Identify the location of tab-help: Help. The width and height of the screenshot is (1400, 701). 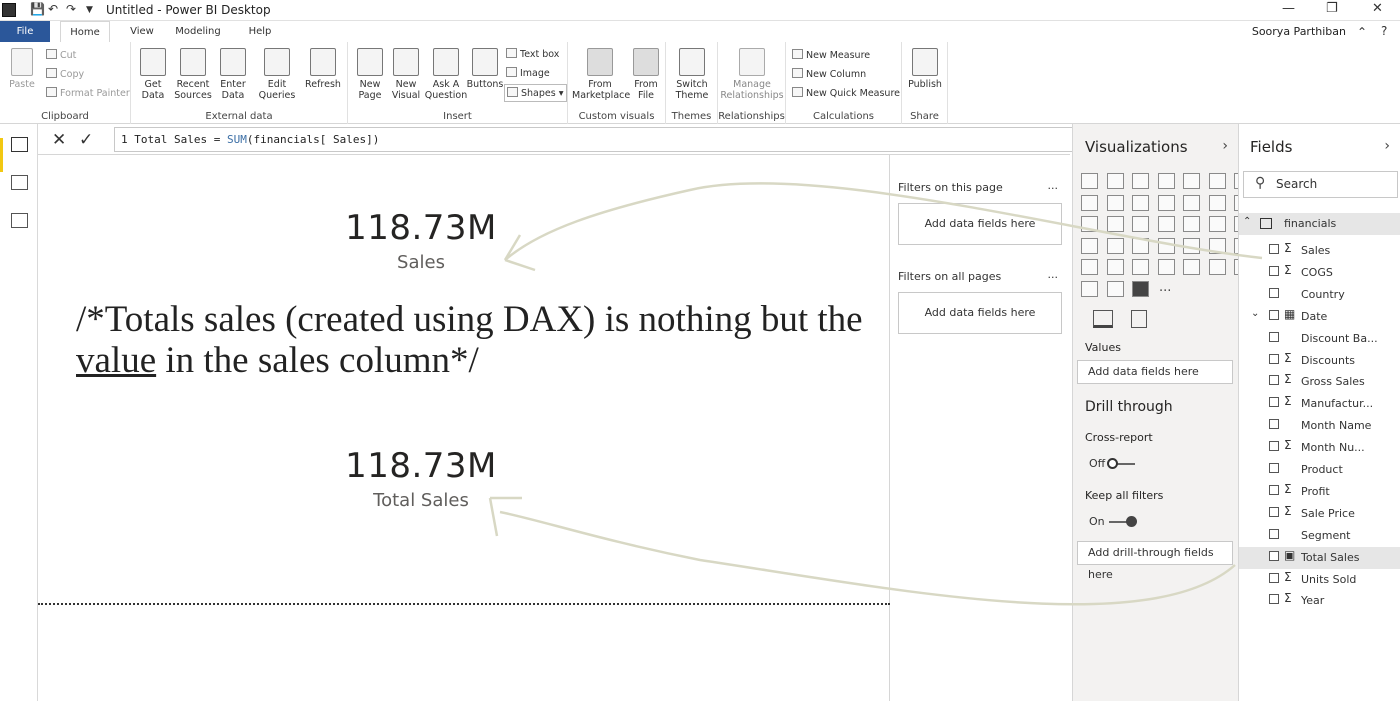
(260, 31).